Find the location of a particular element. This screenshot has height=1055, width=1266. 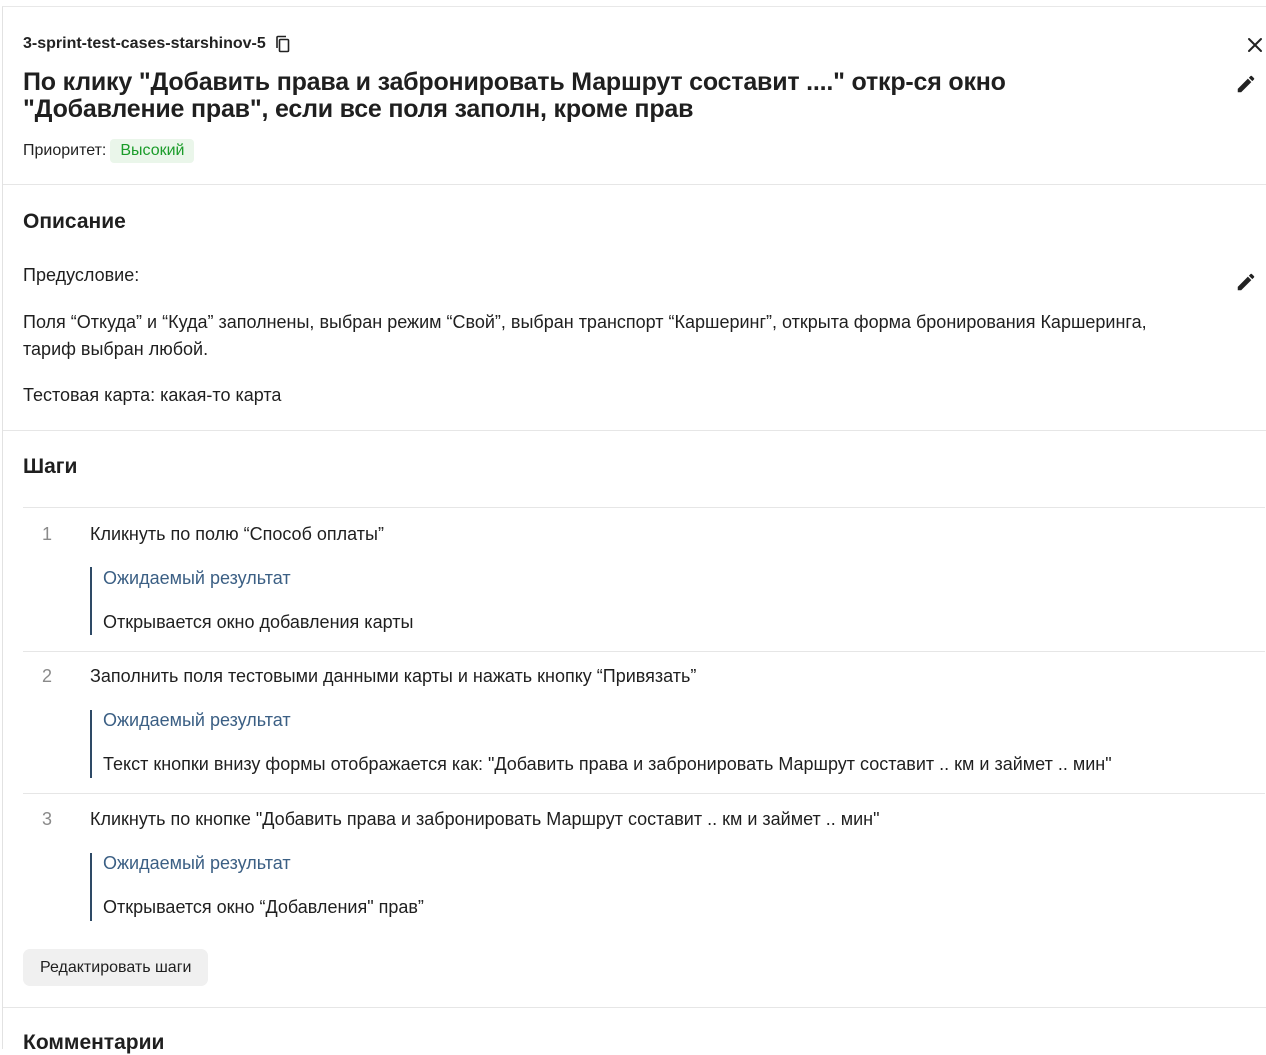

description-heading: Описание is located at coordinates (74, 221).